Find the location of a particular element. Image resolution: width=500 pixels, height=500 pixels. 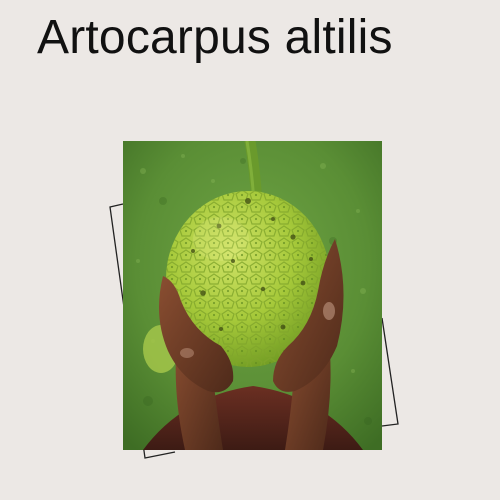

page-title: Artocarpus altilis is located at coordinates (215, 37).